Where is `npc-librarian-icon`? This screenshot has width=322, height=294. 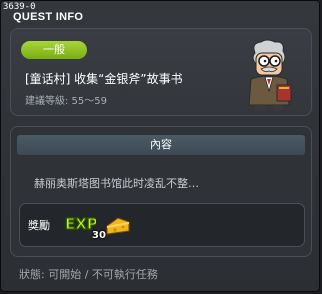
npc-librarian-icon is located at coordinates (270, 74).